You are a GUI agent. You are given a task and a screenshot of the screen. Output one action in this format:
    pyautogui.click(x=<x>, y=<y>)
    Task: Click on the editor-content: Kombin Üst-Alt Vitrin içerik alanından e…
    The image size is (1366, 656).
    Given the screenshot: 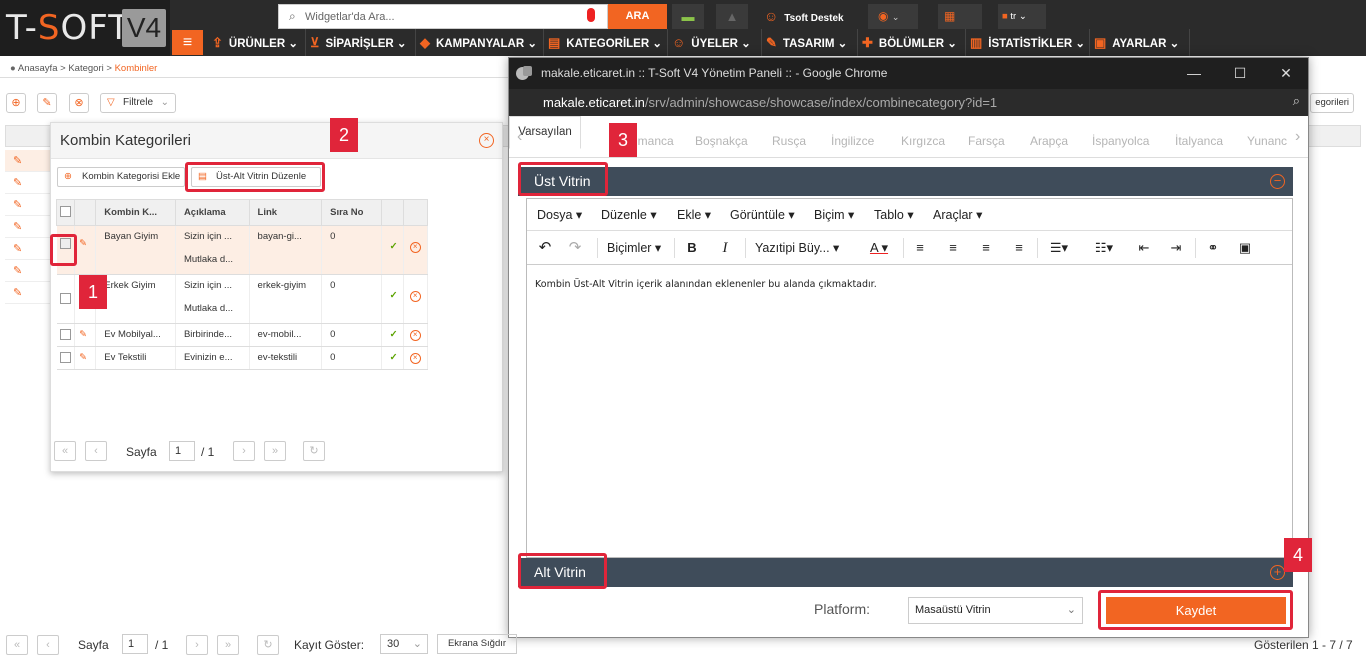 What is the action you would take?
    pyautogui.click(x=706, y=284)
    